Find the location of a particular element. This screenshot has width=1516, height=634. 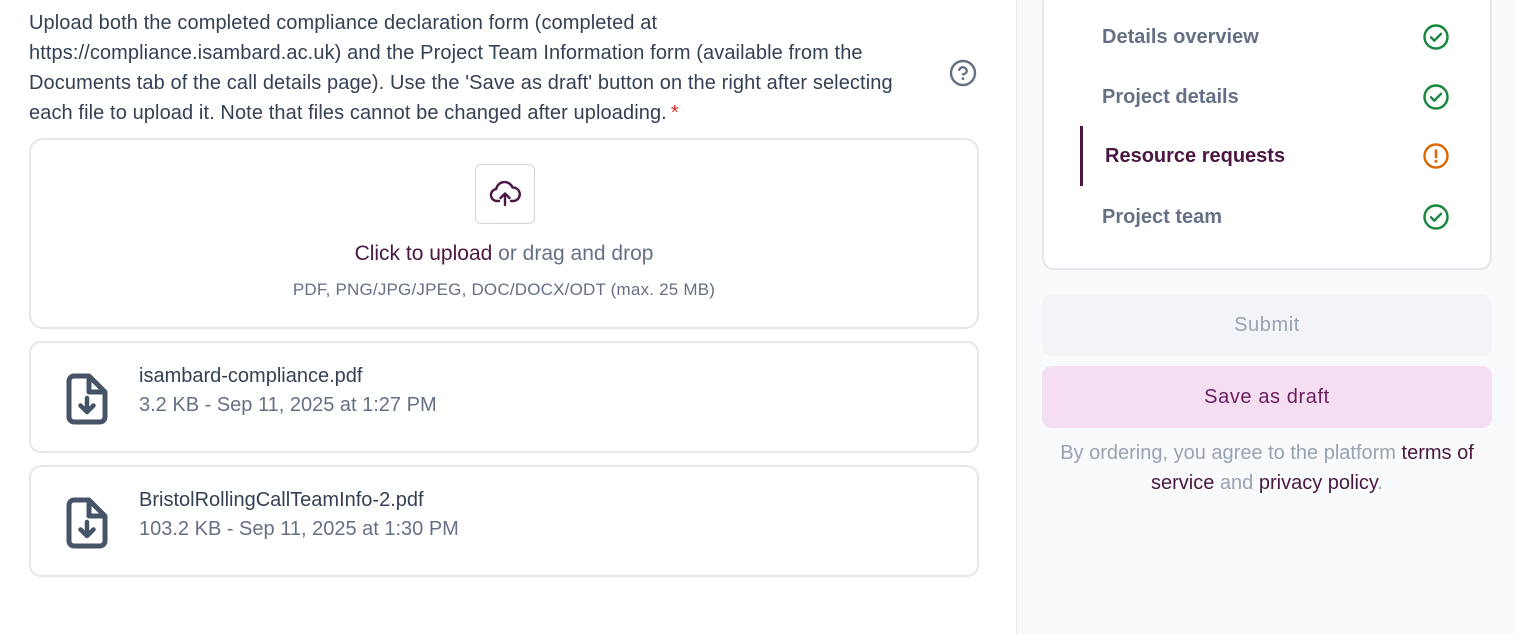

step-details-overview: Details overview is located at coordinates (1270, 37).